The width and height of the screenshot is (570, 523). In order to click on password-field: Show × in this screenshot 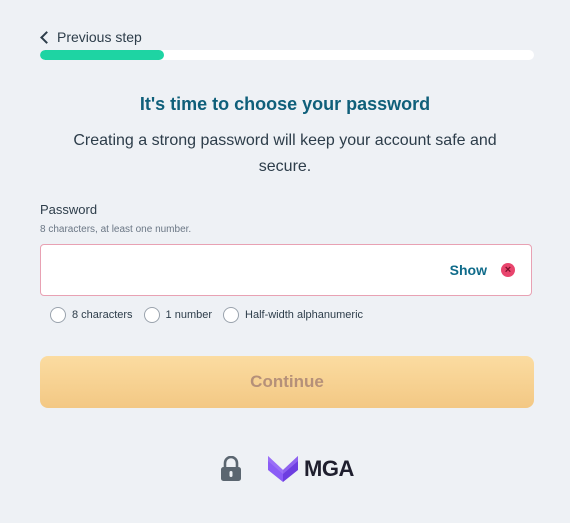, I will do `click(286, 270)`.